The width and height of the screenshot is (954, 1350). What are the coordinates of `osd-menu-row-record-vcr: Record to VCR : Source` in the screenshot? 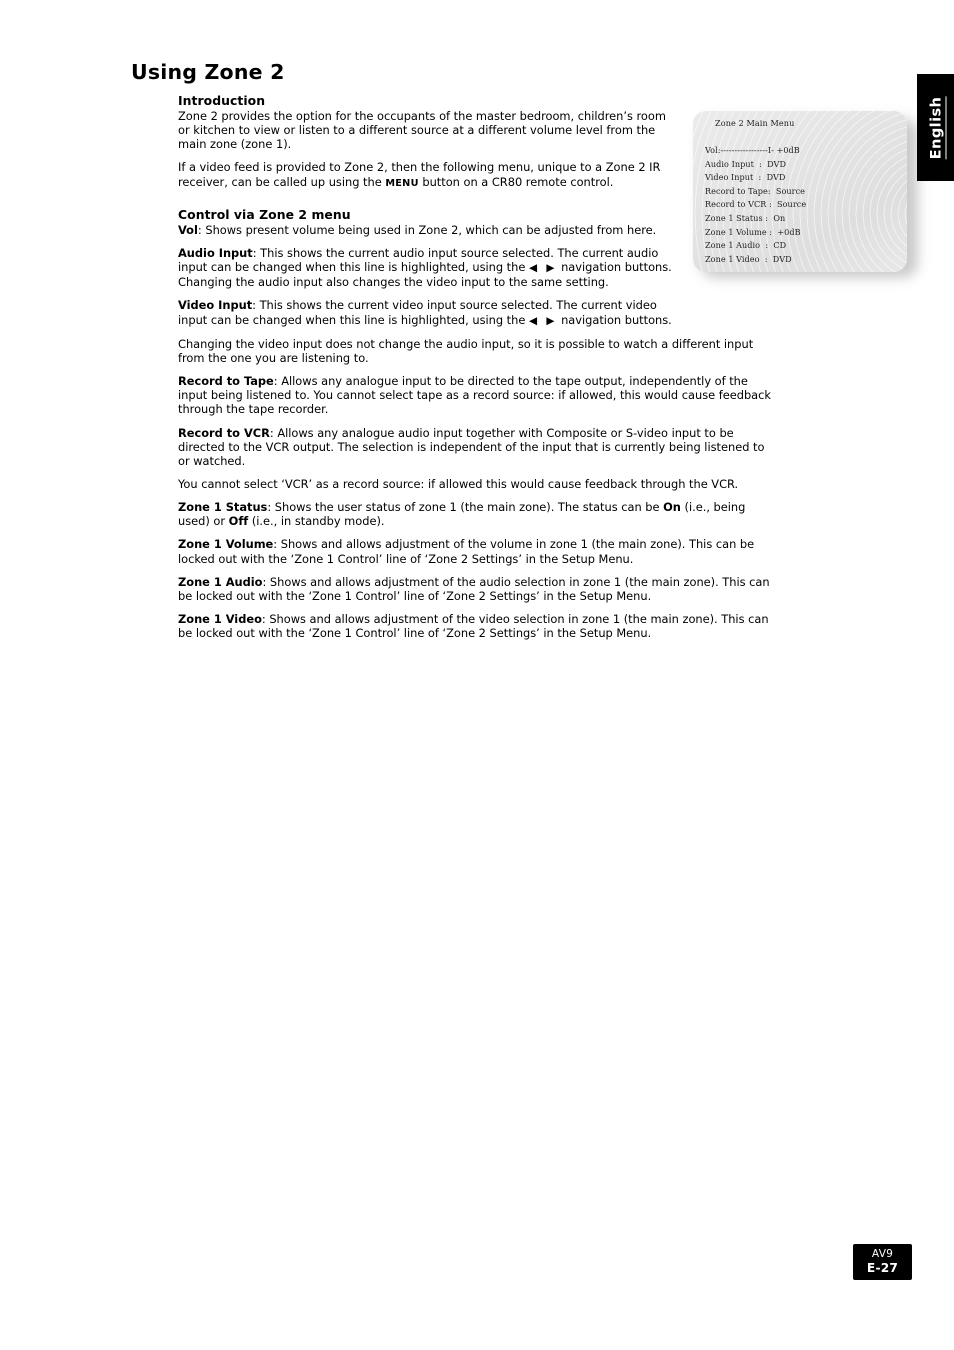 It's located at (756, 204).